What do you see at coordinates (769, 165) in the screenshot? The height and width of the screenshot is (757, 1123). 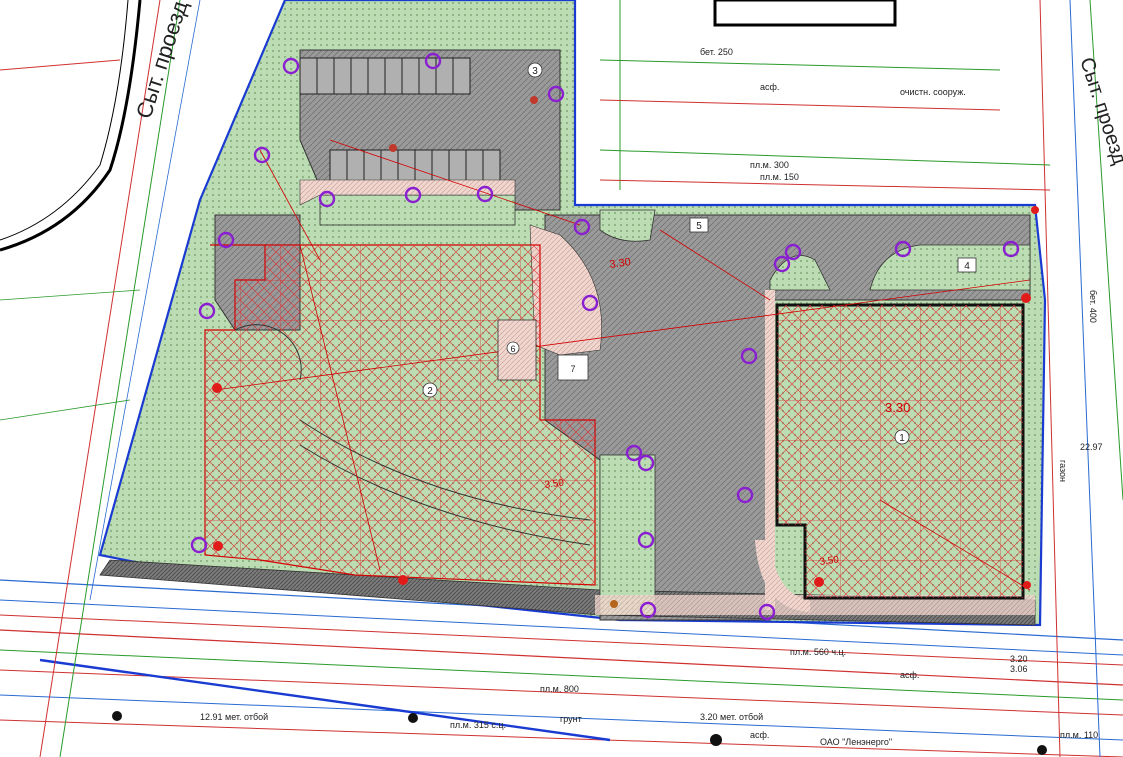 I see `utility-label: пл.м. 300` at bounding box center [769, 165].